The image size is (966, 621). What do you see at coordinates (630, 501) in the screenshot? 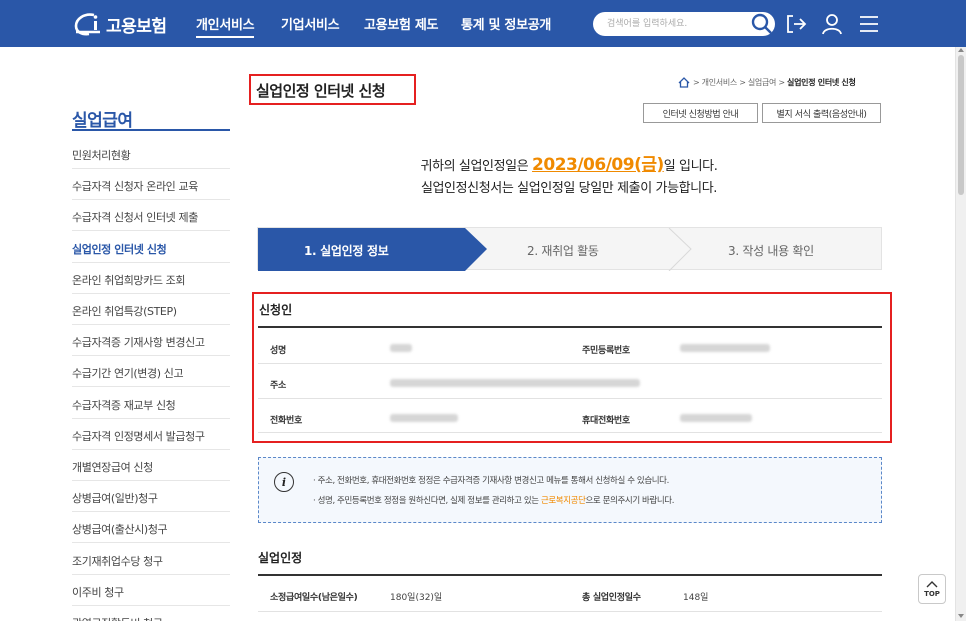
I see `info-line-2-end: 으로 문의주시기 바랍니다.` at bounding box center [630, 501].